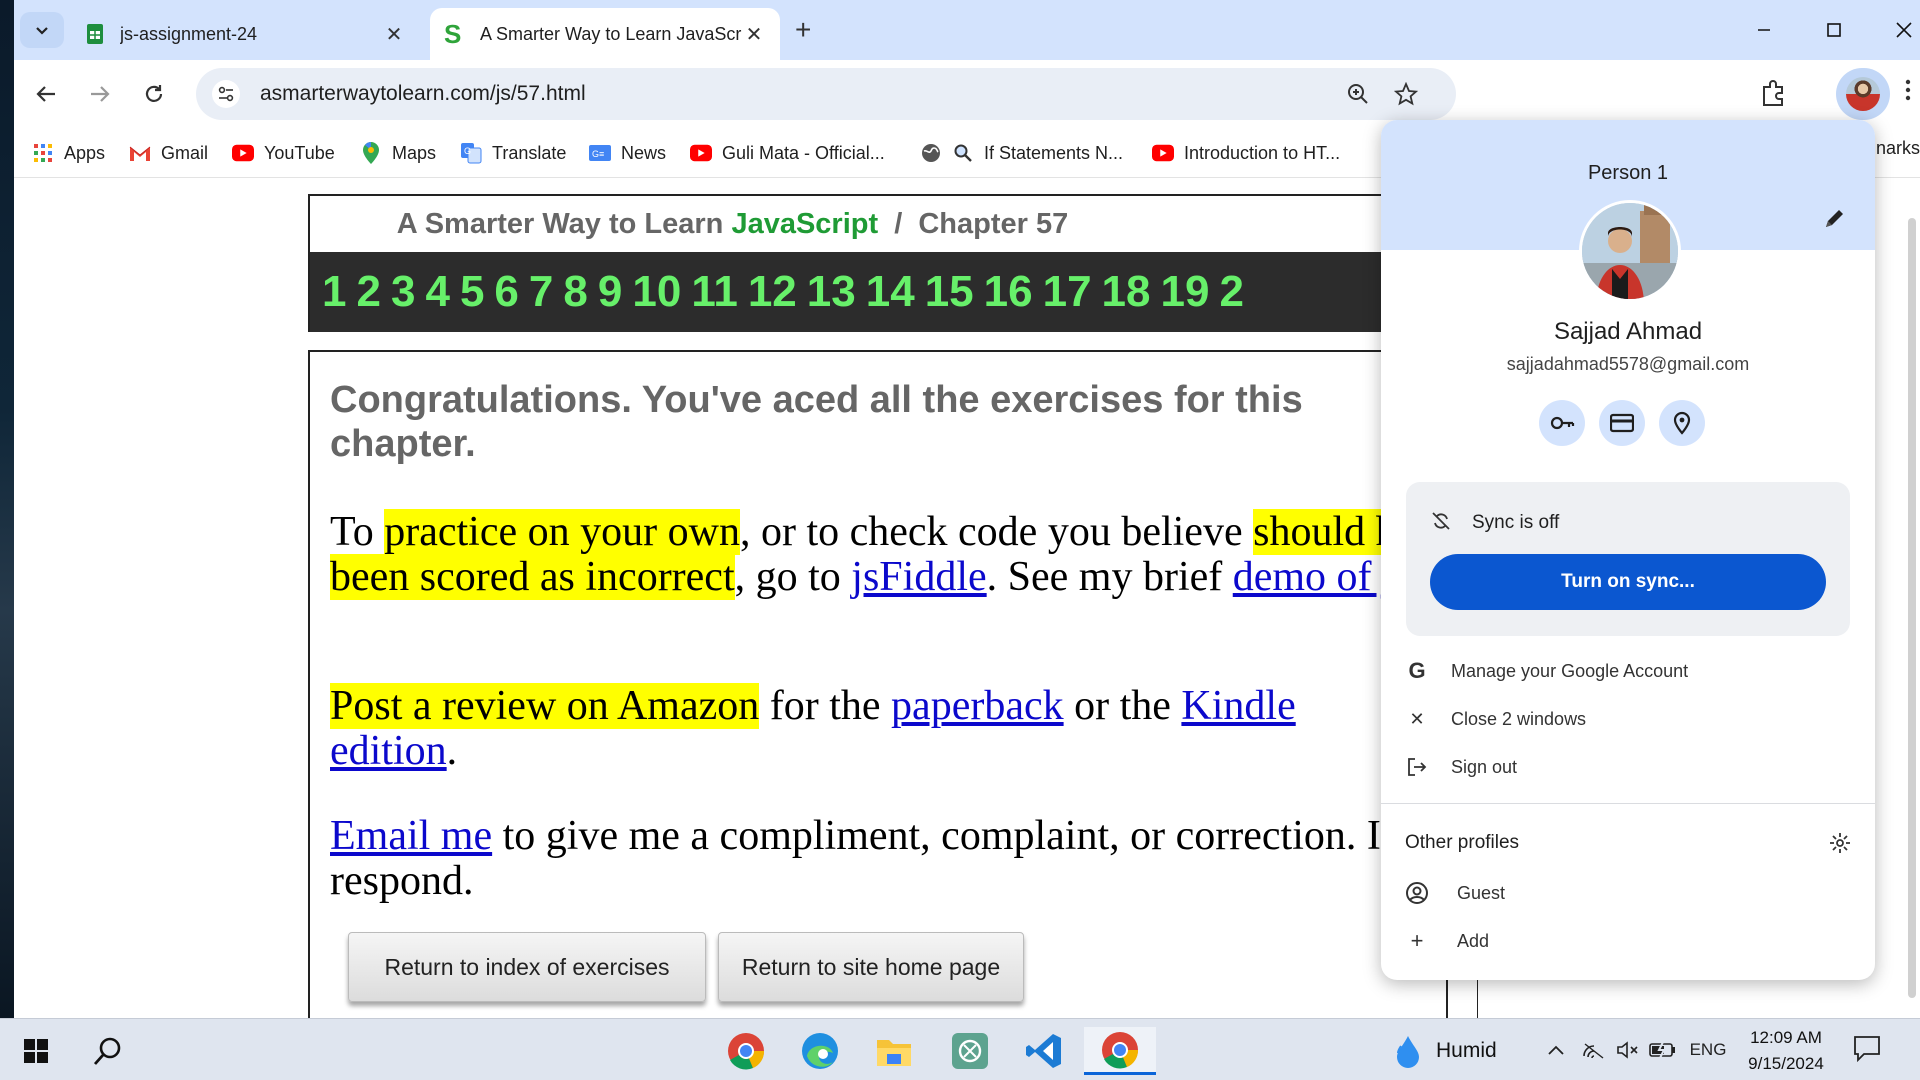 The width and height of the screenshot is (1920, 1080). I want to click on chapter-number-link: 16, so click(1008, 292).